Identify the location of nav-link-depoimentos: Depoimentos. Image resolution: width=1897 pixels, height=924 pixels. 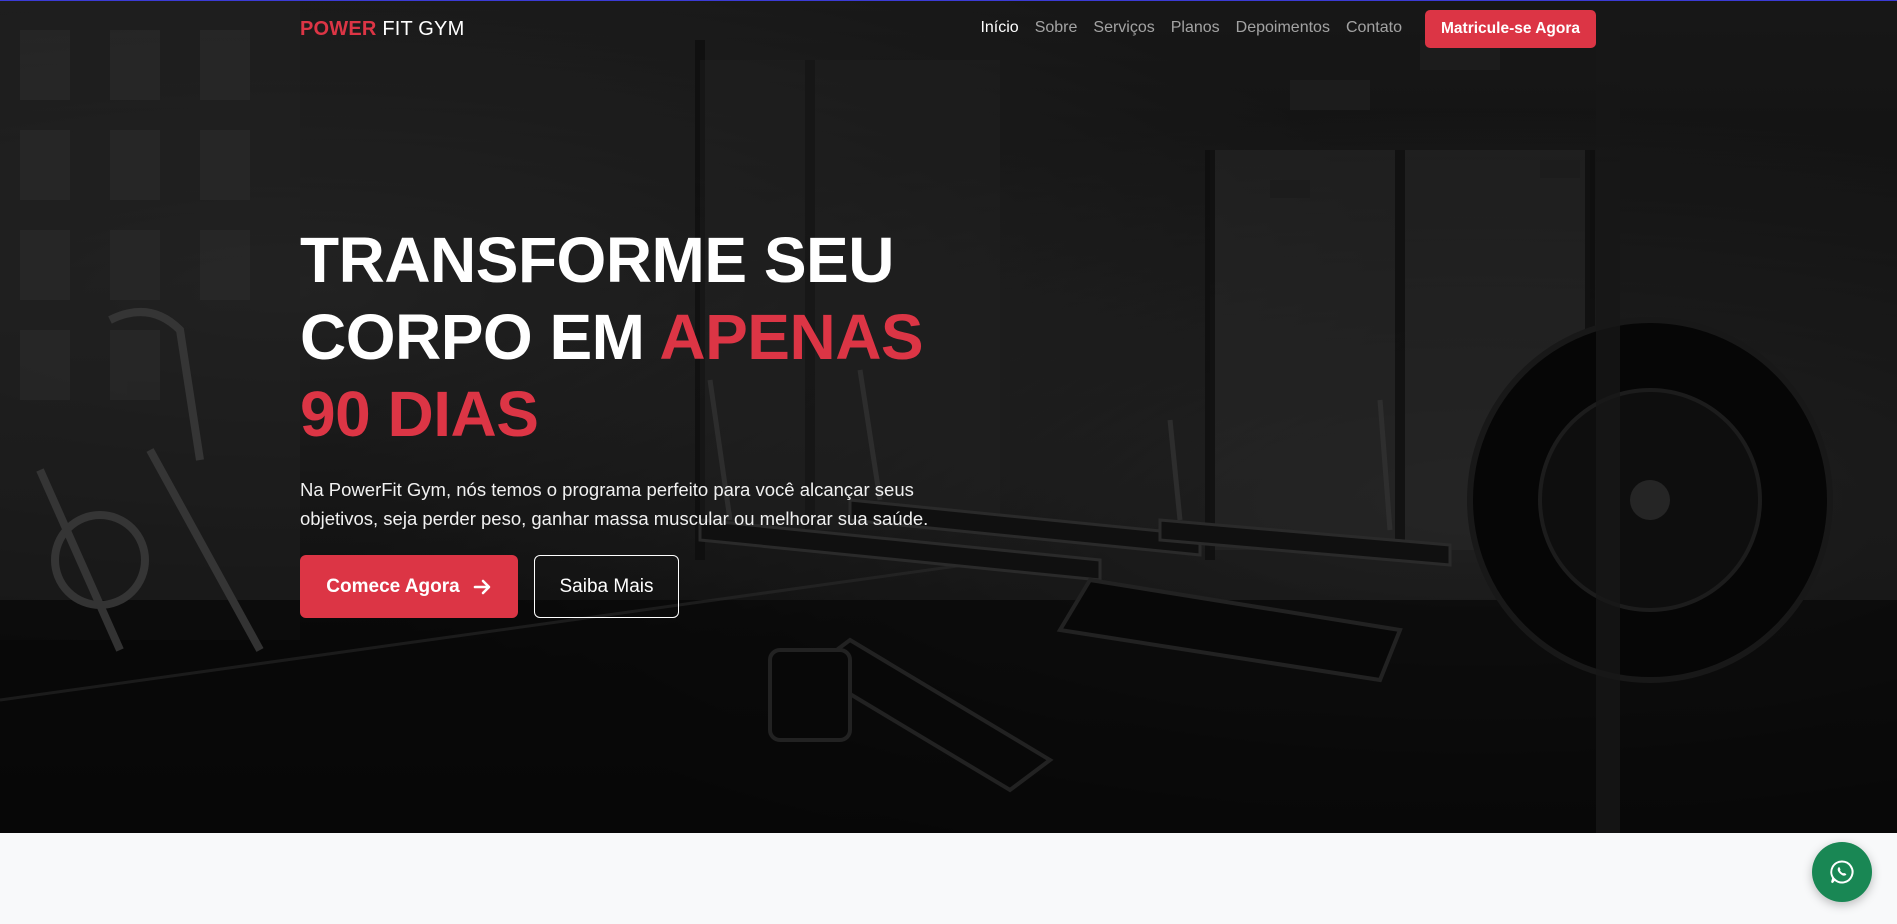
(1283, 28).